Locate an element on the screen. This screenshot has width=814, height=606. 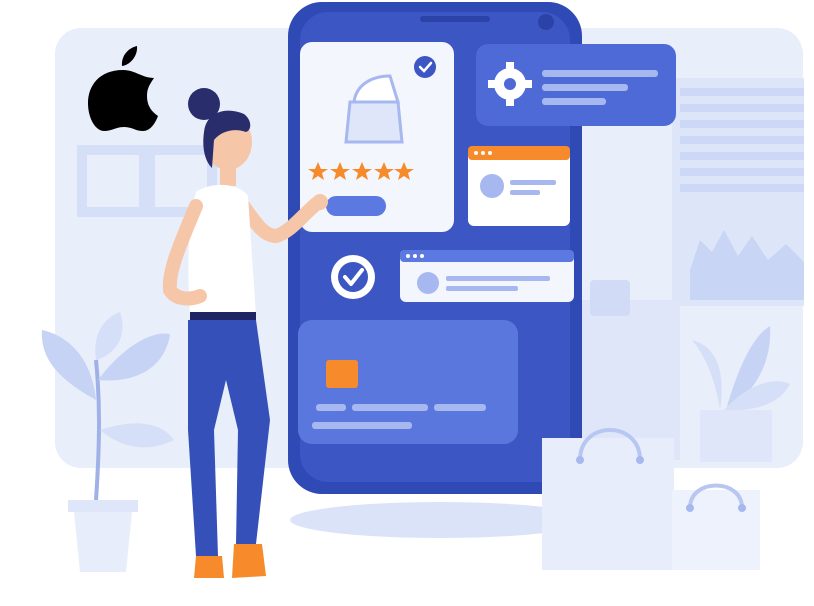
settings-card is located at coordinates (576, 85).